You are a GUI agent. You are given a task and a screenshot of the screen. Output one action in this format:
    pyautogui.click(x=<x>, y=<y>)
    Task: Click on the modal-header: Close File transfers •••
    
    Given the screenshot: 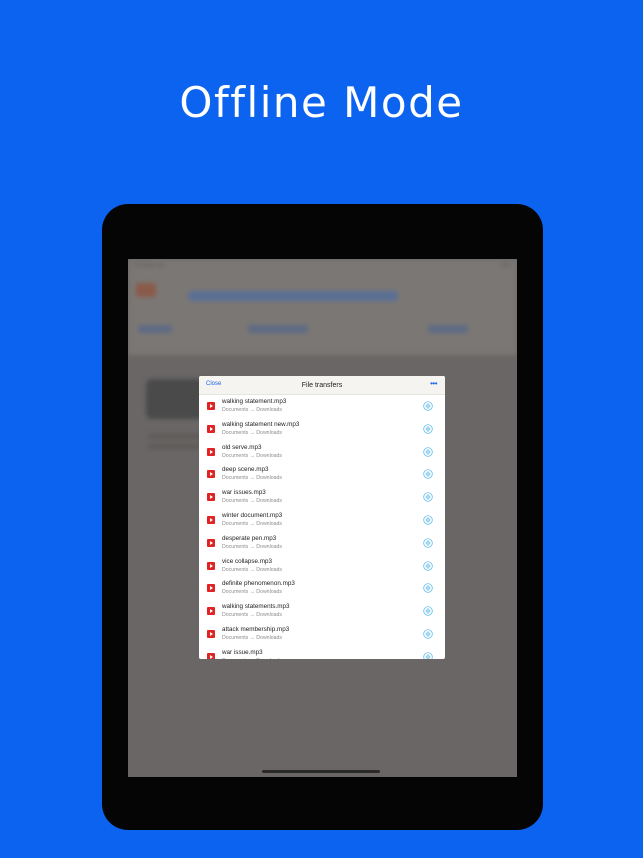 What is the action you would take?
    pyautogui.click(x=322, y=385)
    